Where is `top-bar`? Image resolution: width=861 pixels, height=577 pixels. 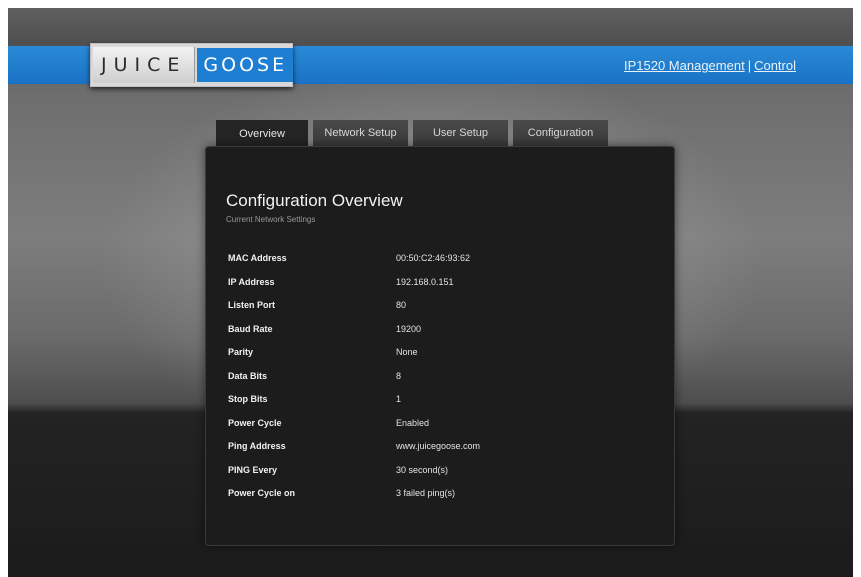
top-bar is located at coordinates (430, 27).